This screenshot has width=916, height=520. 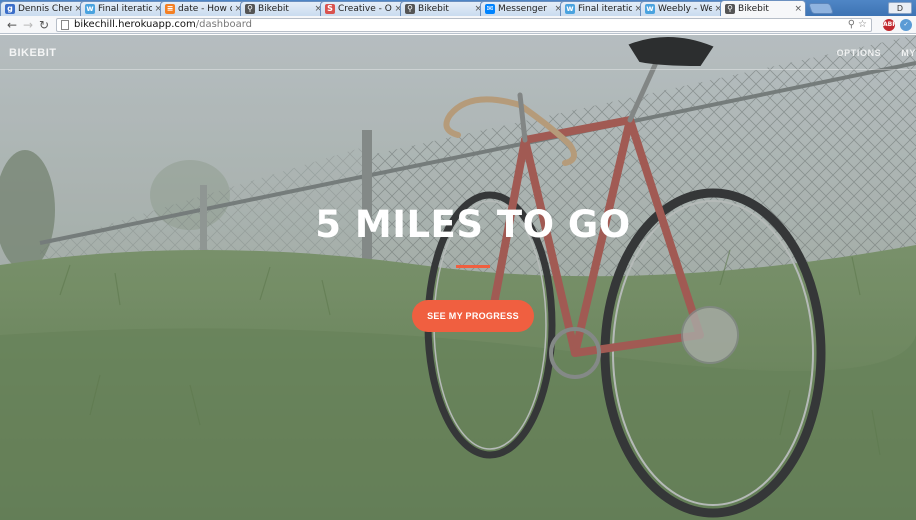 What do you see at coordinates (685, 9) in the screenshot?
I see `browser-tab-title: Weebly - Web` at bounding box center [685, 9].